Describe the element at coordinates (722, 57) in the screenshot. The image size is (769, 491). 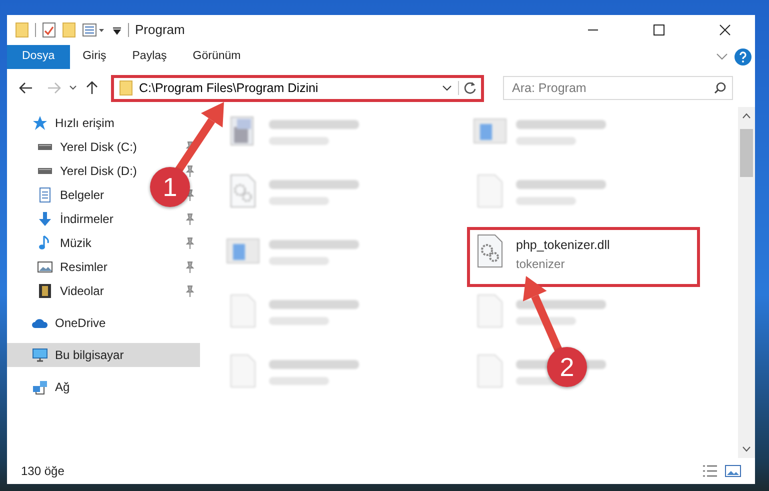
I see `expand-ribbon-icon` at that location.